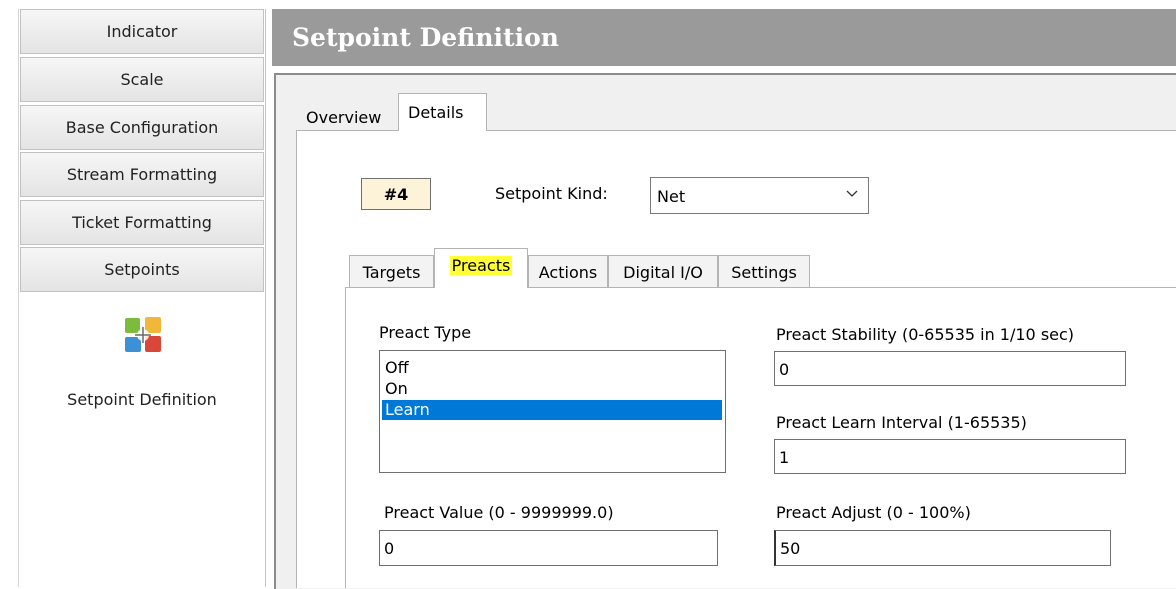 The height and width of the screenshot is (589, 1176). I want to click on tab-settings: Settings, so click(764, 271).